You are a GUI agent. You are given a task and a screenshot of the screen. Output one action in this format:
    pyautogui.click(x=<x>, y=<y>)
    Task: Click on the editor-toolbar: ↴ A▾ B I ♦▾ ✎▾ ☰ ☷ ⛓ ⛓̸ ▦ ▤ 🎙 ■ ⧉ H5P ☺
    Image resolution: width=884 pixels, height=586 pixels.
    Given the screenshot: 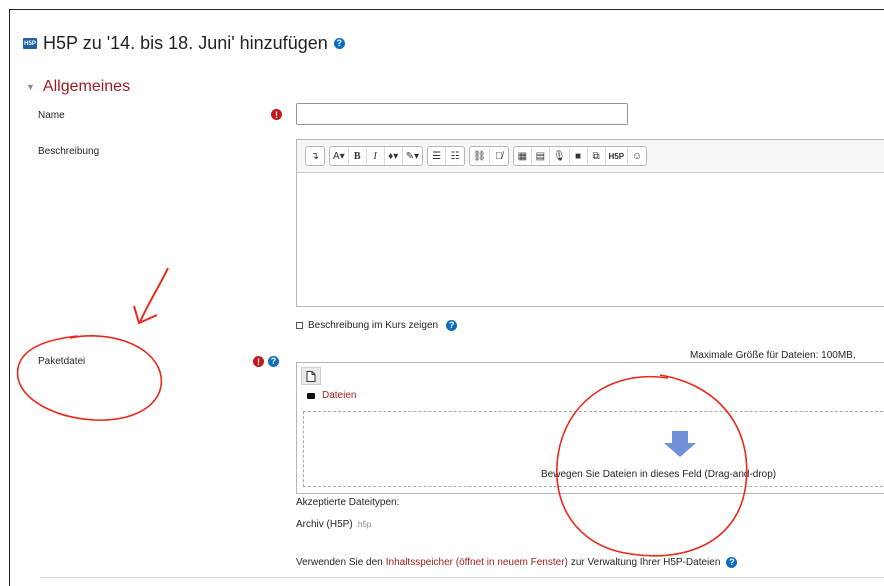 What is the action you would take?
    pyautogui.click(x=590, y=156)
    